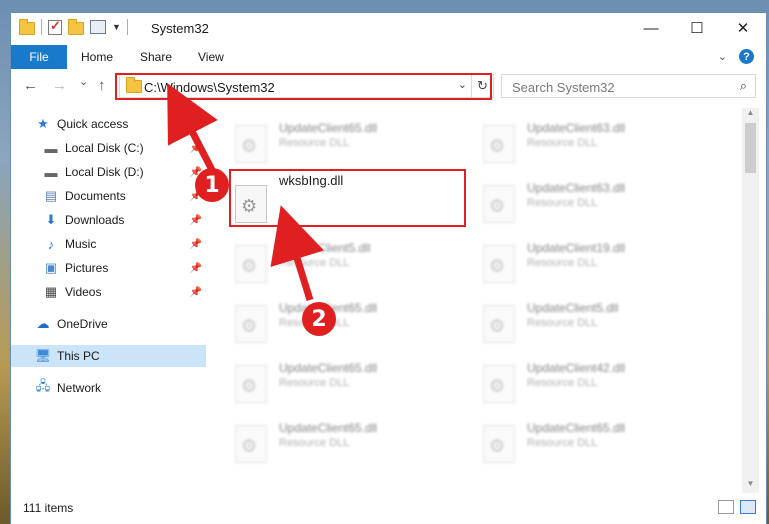  I want to click on search-icon: ⌕, so click(743, 86).